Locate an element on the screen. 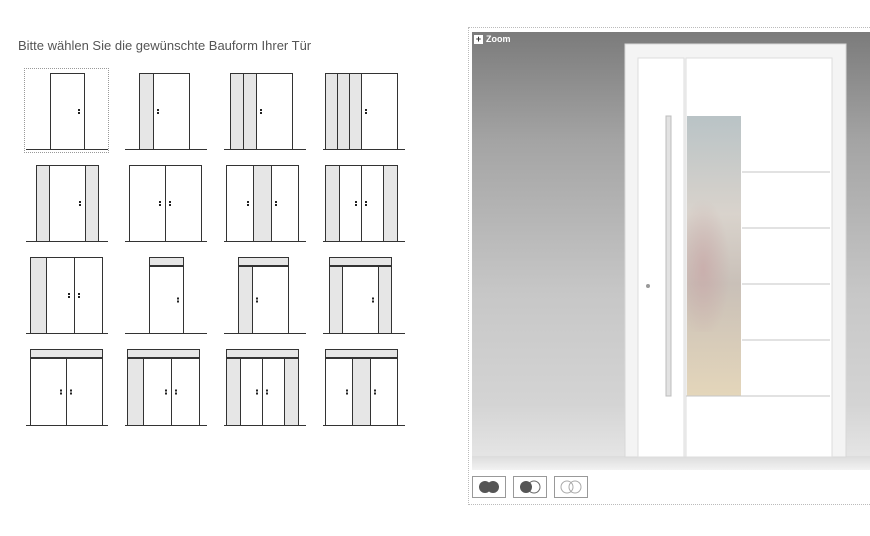  door-option-2-fluegel-oberlicht is located at coordinates (66, 386).